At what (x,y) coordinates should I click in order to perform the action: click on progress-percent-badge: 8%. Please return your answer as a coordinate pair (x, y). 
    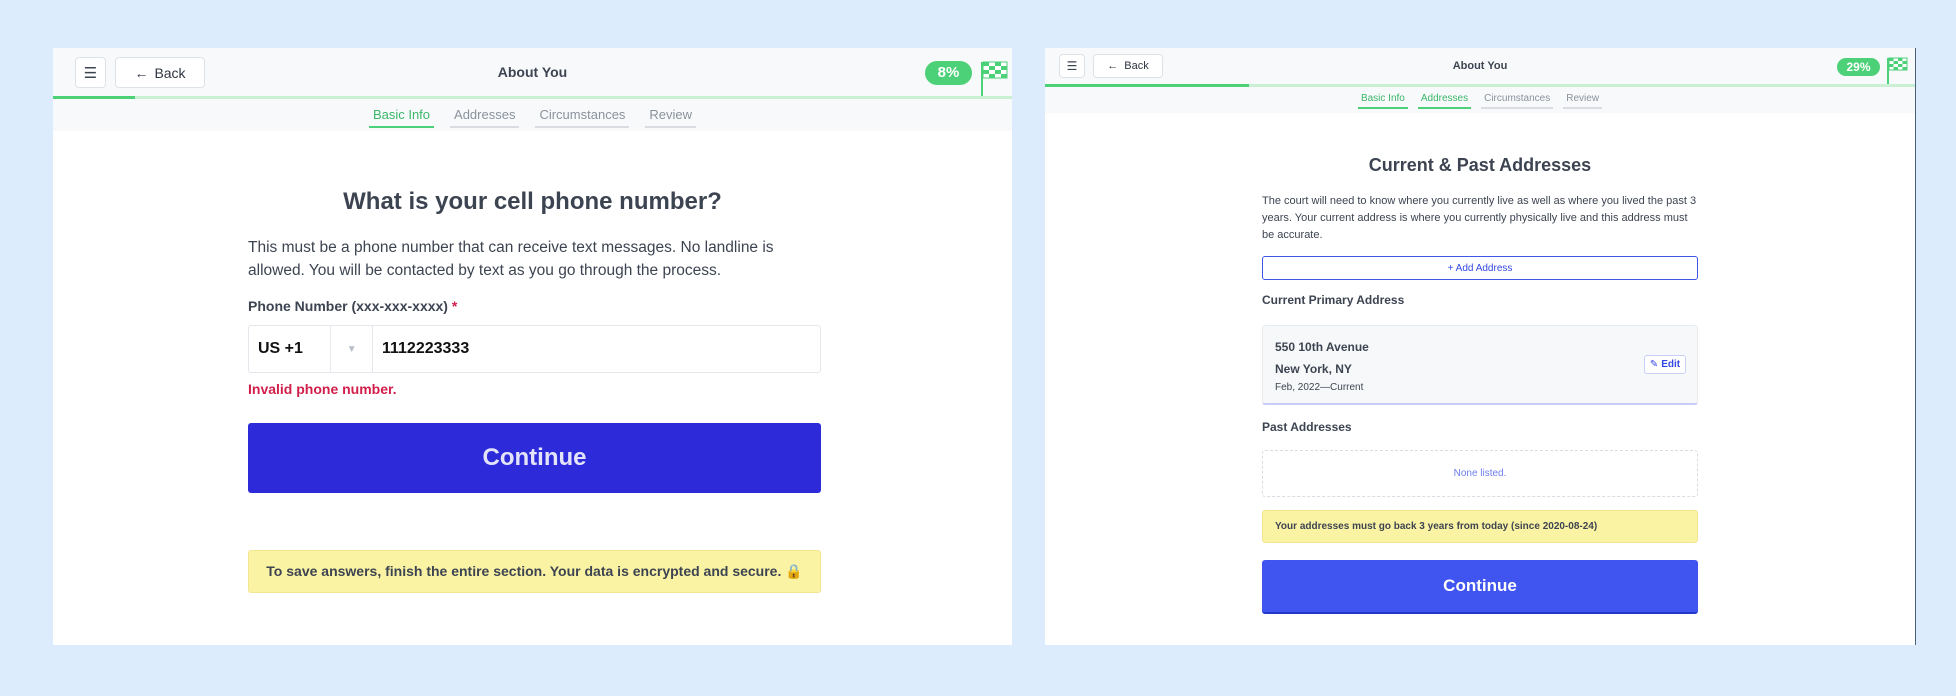
    Looking at the image, I should click on (948, 73).